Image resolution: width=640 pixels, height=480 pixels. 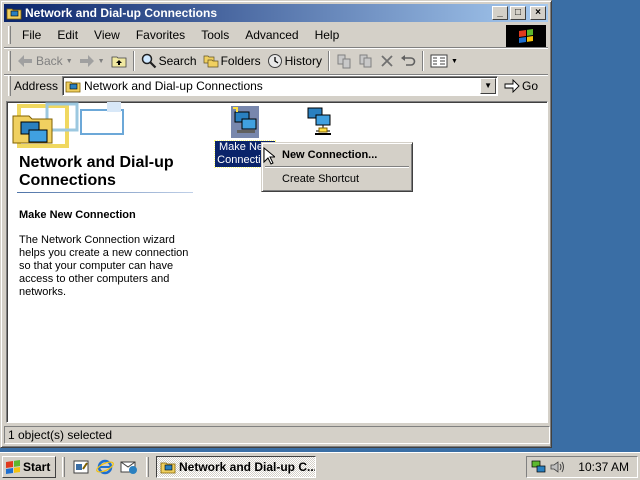 What do you see at coordinates (9, 35) in the screenshot?
I see `menu-grip` at bounding box center [9, 35].